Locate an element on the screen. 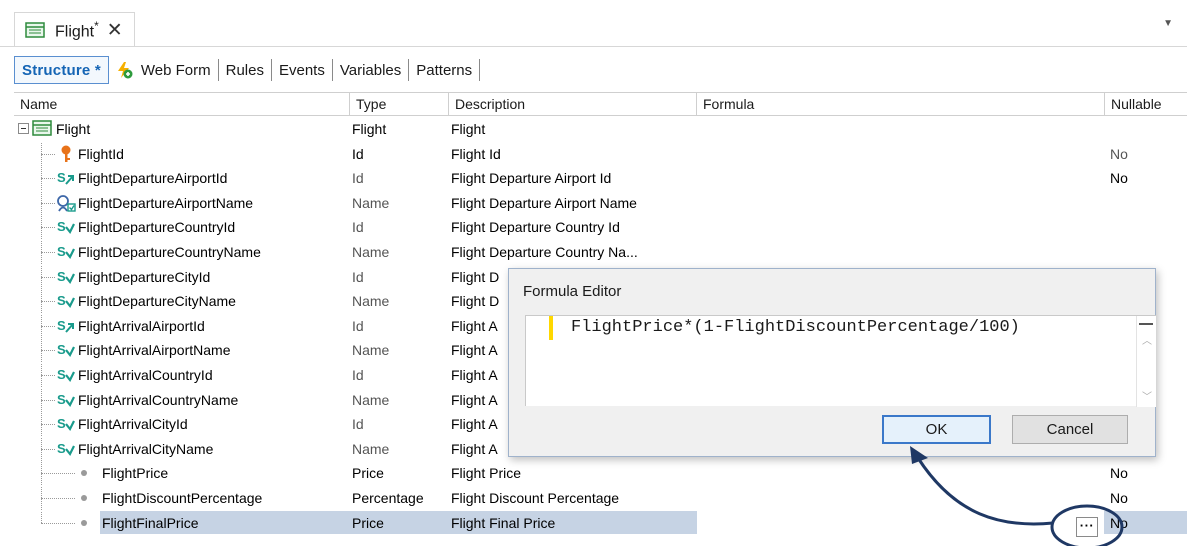 The height and width of the screenshot is (546, 1187). formula-ellipsis-button: ··· is located at coordinates (1087, 527).